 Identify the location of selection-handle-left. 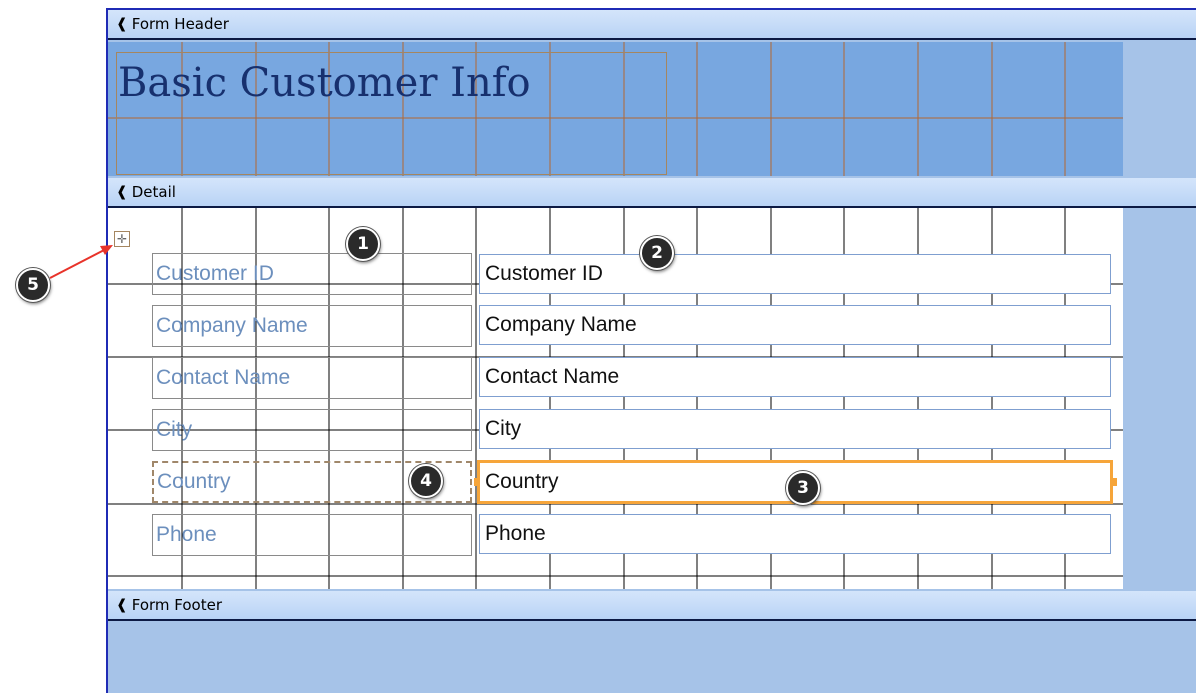
(477, 482).